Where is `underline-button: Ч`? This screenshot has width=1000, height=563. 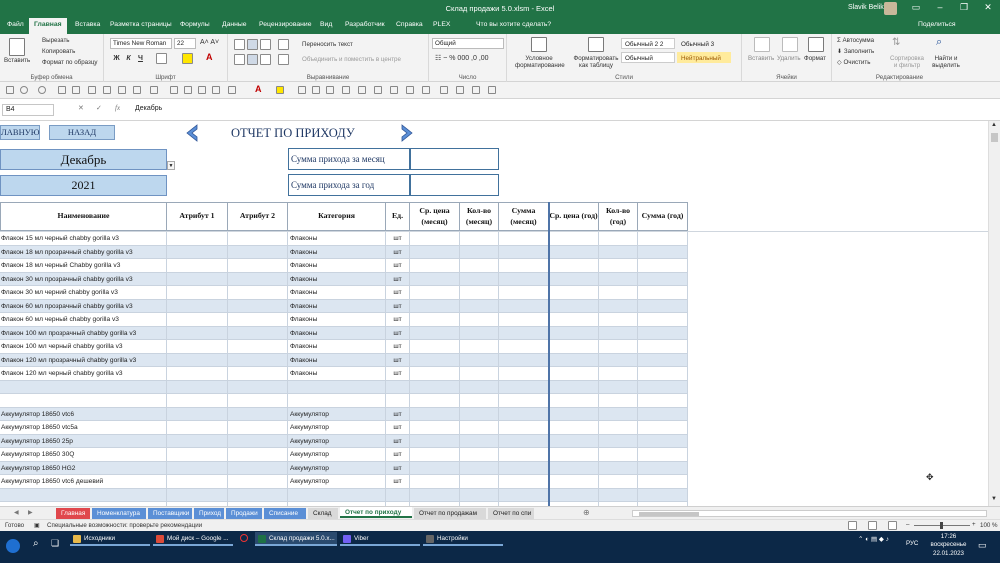
underline-button: Ч is located at coordinates (140, 58).